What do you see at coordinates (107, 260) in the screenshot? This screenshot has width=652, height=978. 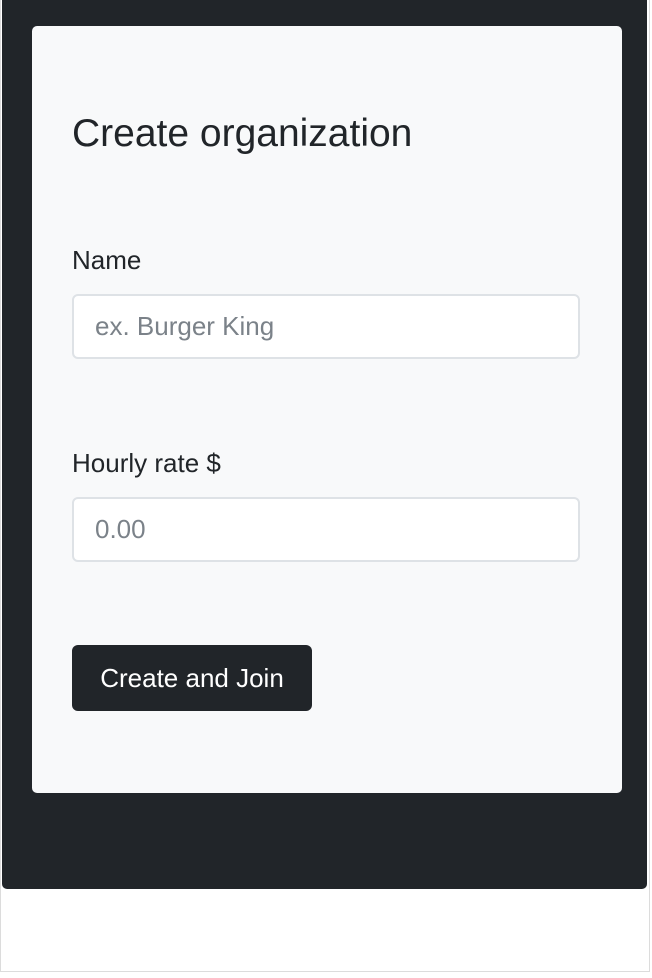 I see `name-label: Name` at bounding box center [107, 260].